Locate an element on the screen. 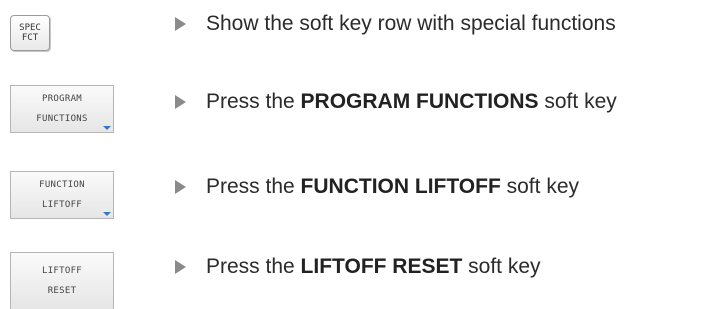  key-label-line-1: SPEC is located at coordinates (30, 28).